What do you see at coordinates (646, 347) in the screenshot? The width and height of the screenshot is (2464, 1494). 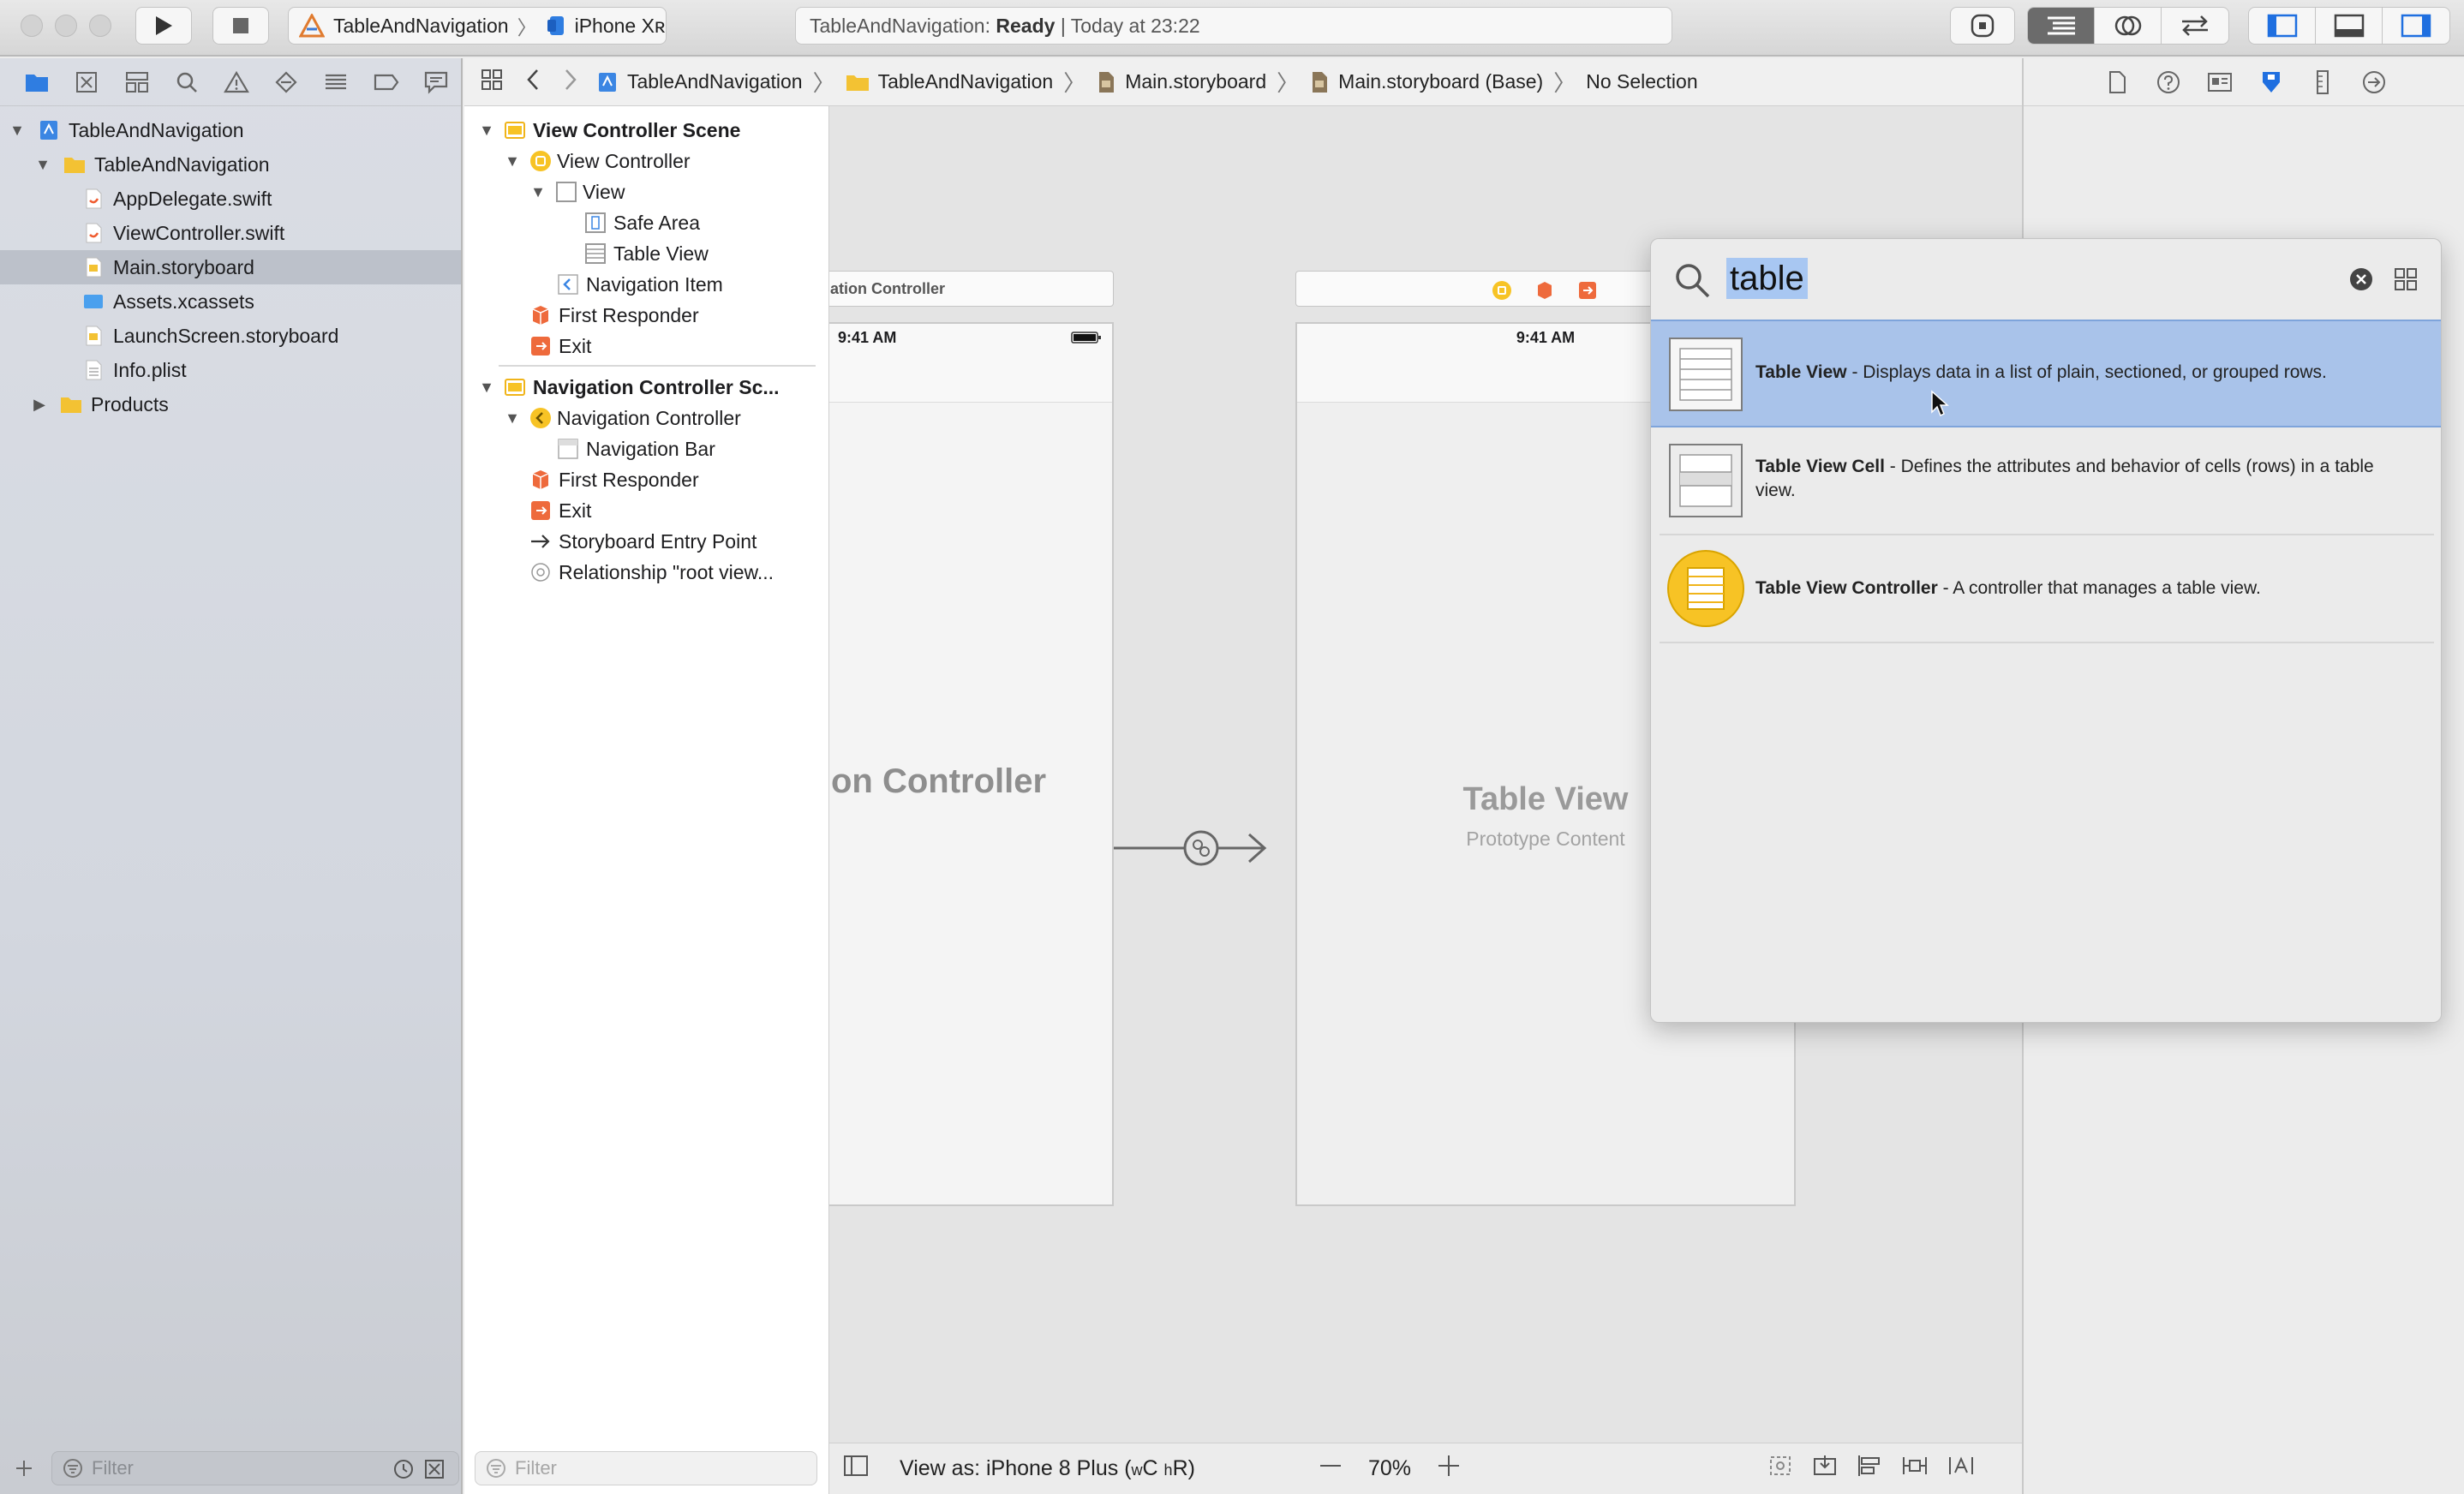 I see `outline-item-exit: Exit` at bounding box center [646, 347].